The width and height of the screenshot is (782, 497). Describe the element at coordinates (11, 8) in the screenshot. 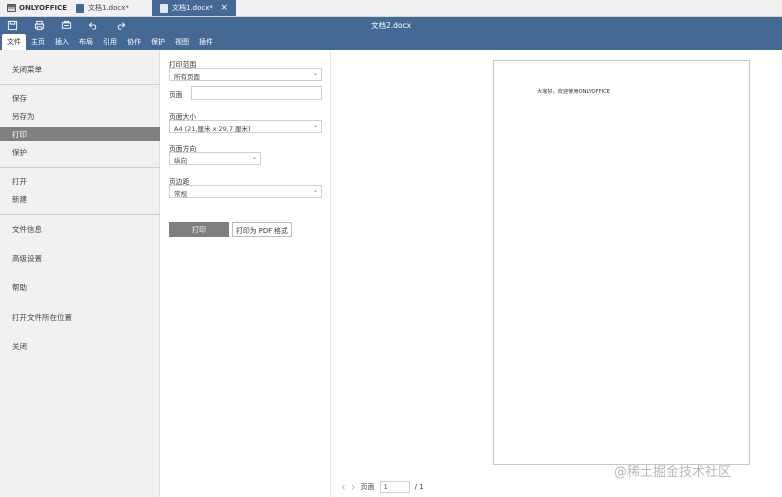

I see `onlyoffice-logo-icon` at that location.